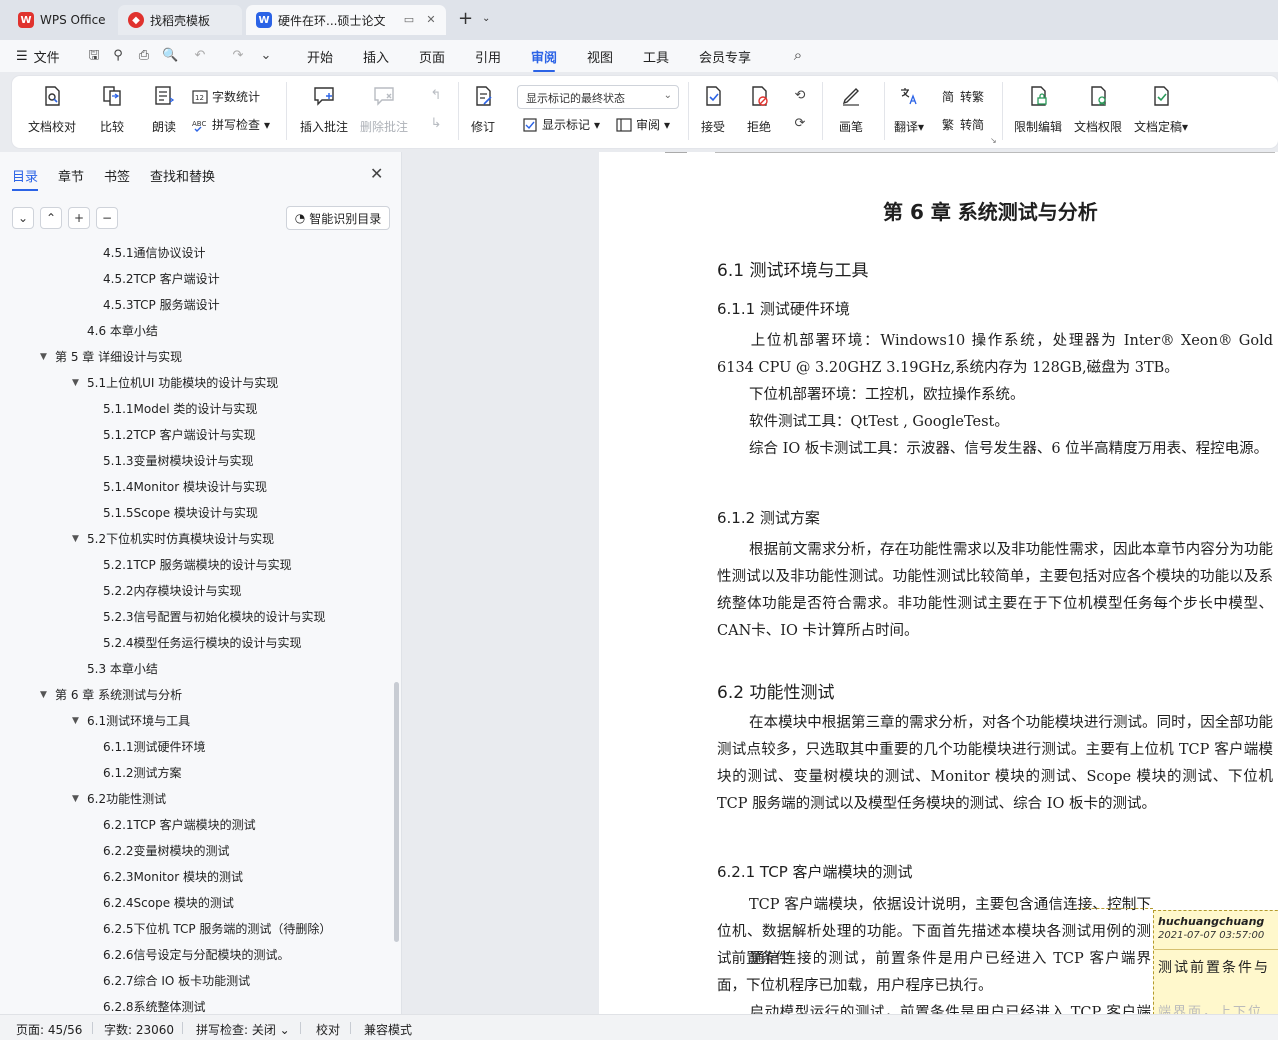 This screenshot has height=1040, width=1278. I want to click on toc-item: ▼ 5.2下位机实时仿真模块设计与实现, so click(198, 539).